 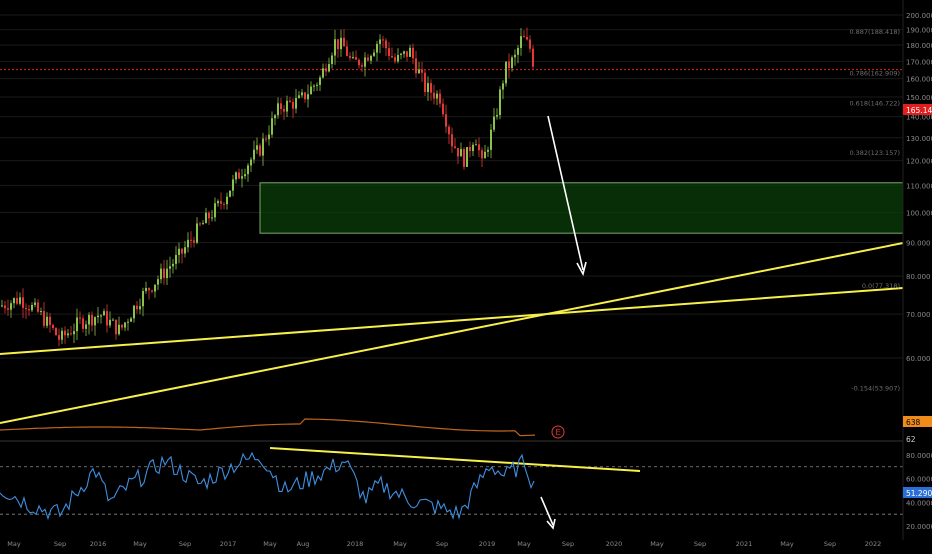 What do you see at coordinates (744, 544) in the screenshot?
I see `time-tick-label: 2021` at bounding box center [744, 544].